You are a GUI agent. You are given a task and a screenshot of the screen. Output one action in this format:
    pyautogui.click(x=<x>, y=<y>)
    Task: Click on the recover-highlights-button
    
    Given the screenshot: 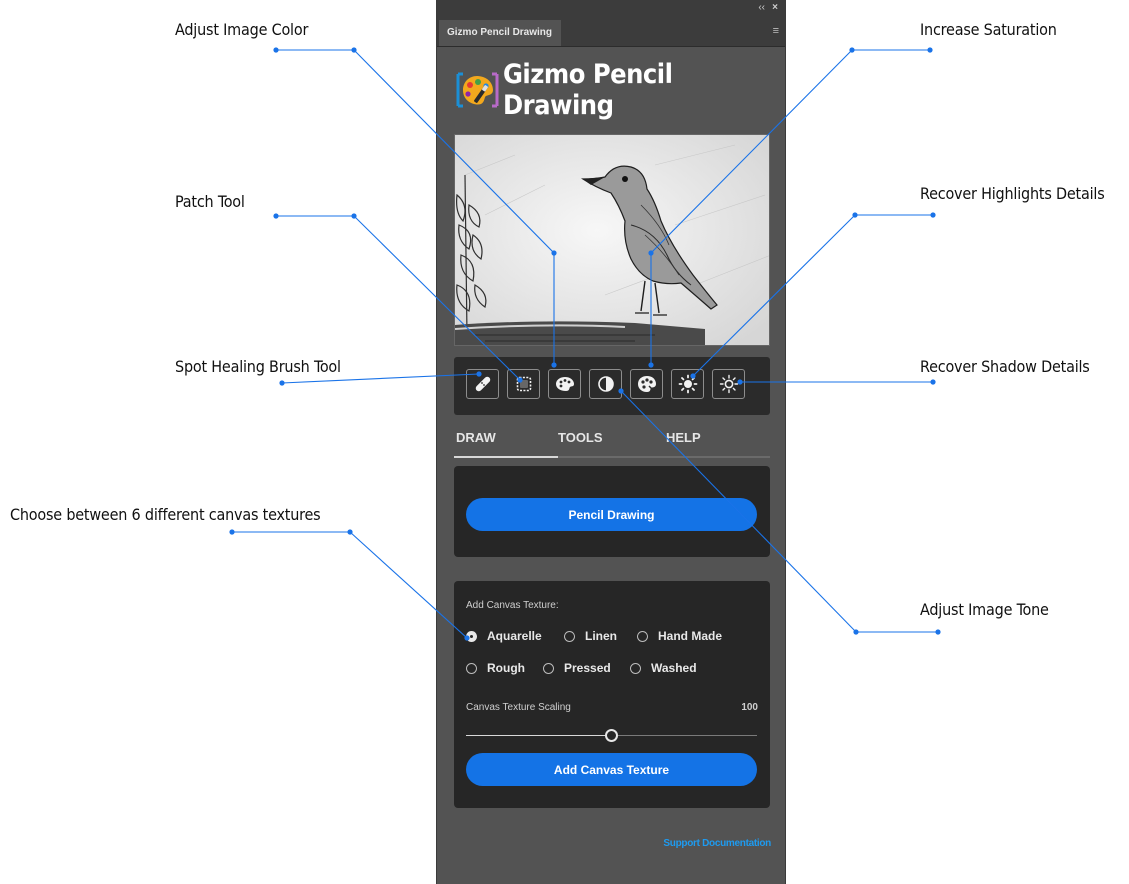 What is the action you would take?
    pyautogui.click(x=687, y=384)
    